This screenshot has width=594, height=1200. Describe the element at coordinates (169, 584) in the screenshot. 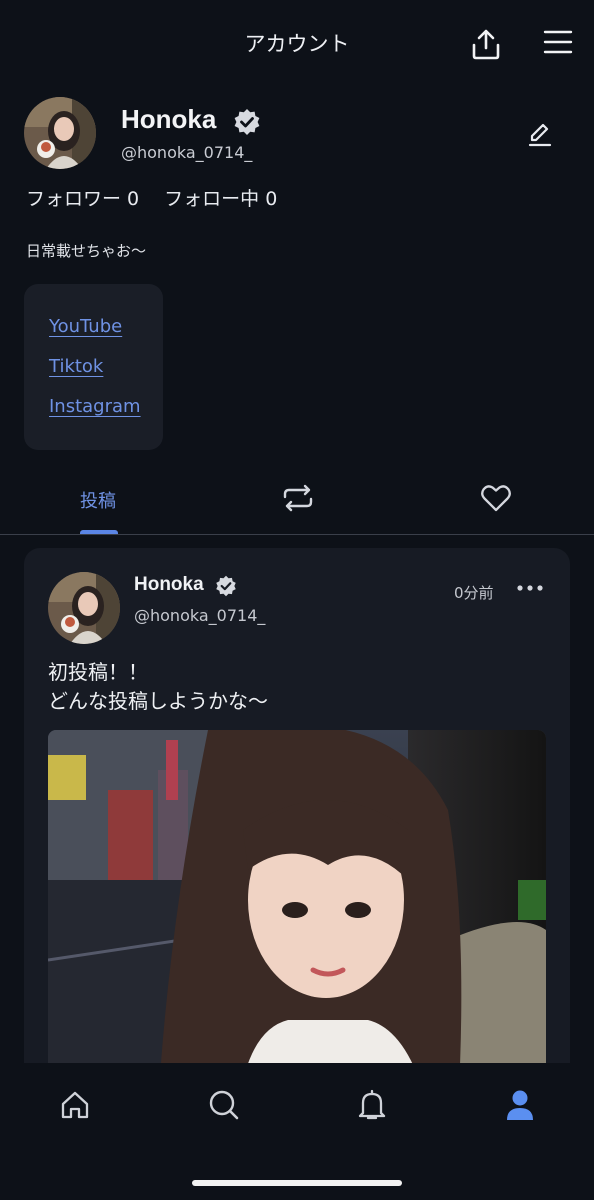

I see `post-author-name: Honoka` at that location.